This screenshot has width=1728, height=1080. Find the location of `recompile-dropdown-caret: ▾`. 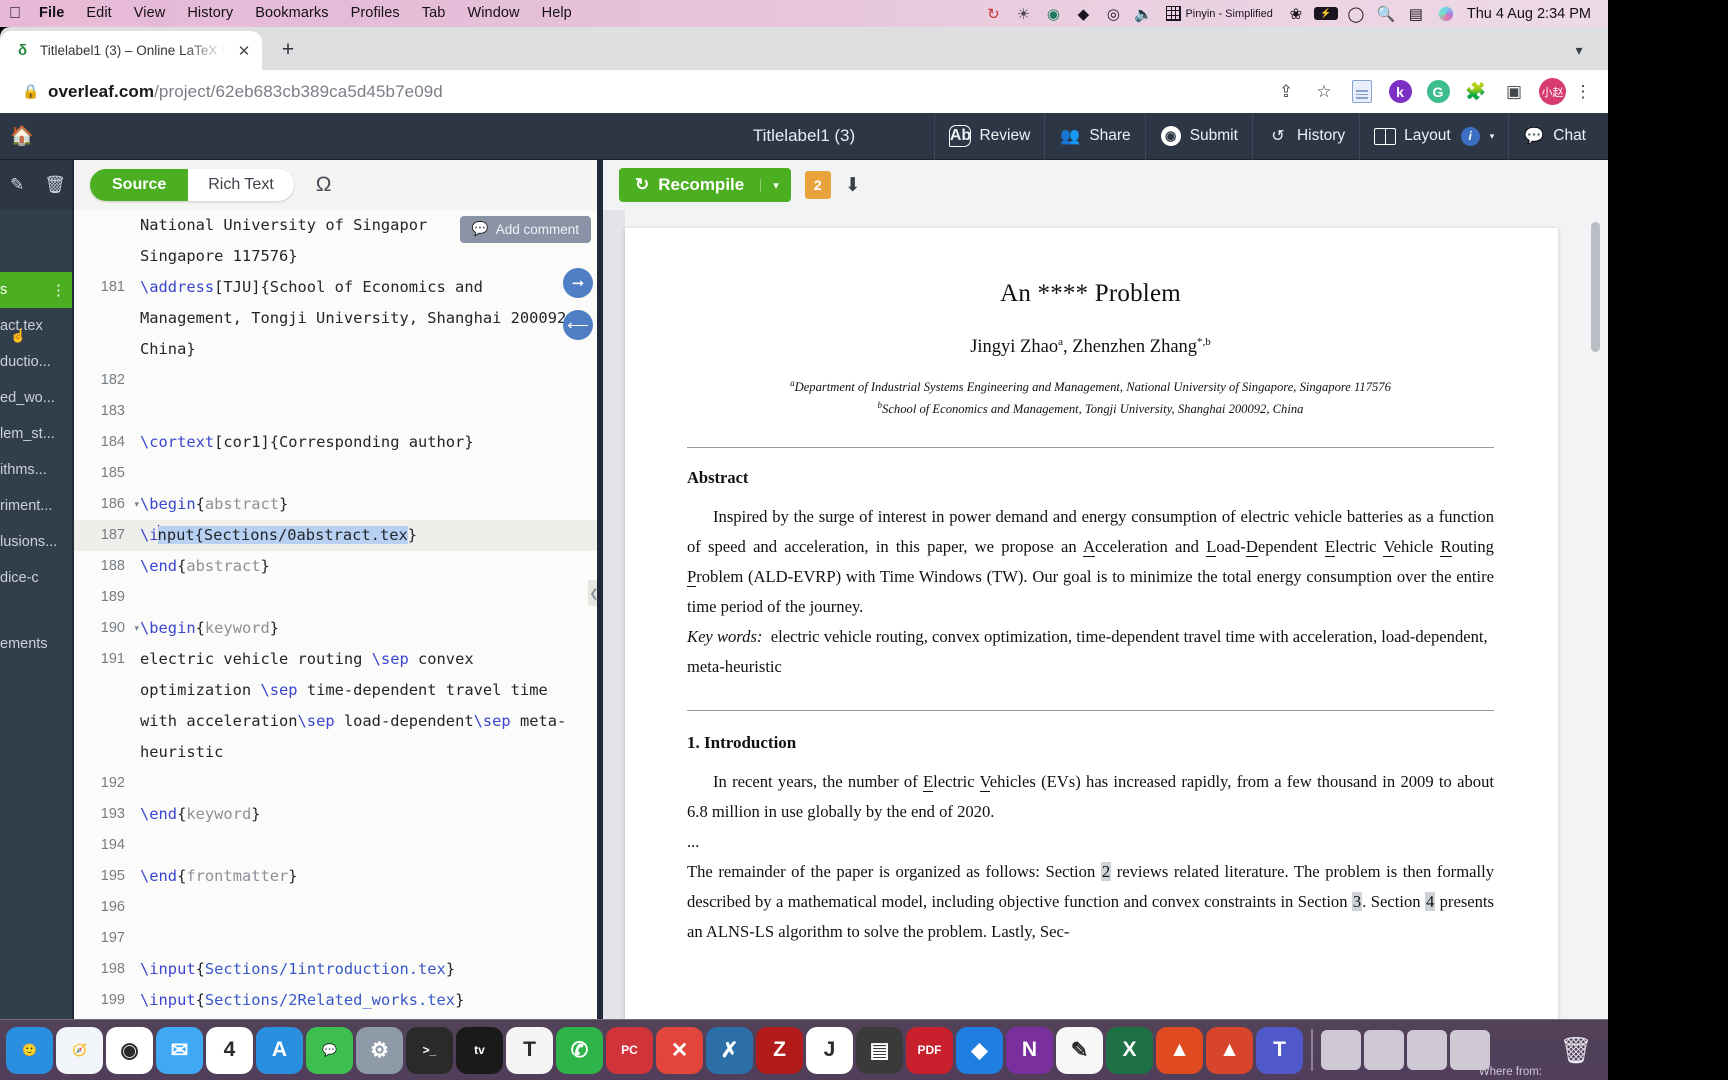

recompile-dropdown-caret: ▾ is located at coordinates (775, 185).